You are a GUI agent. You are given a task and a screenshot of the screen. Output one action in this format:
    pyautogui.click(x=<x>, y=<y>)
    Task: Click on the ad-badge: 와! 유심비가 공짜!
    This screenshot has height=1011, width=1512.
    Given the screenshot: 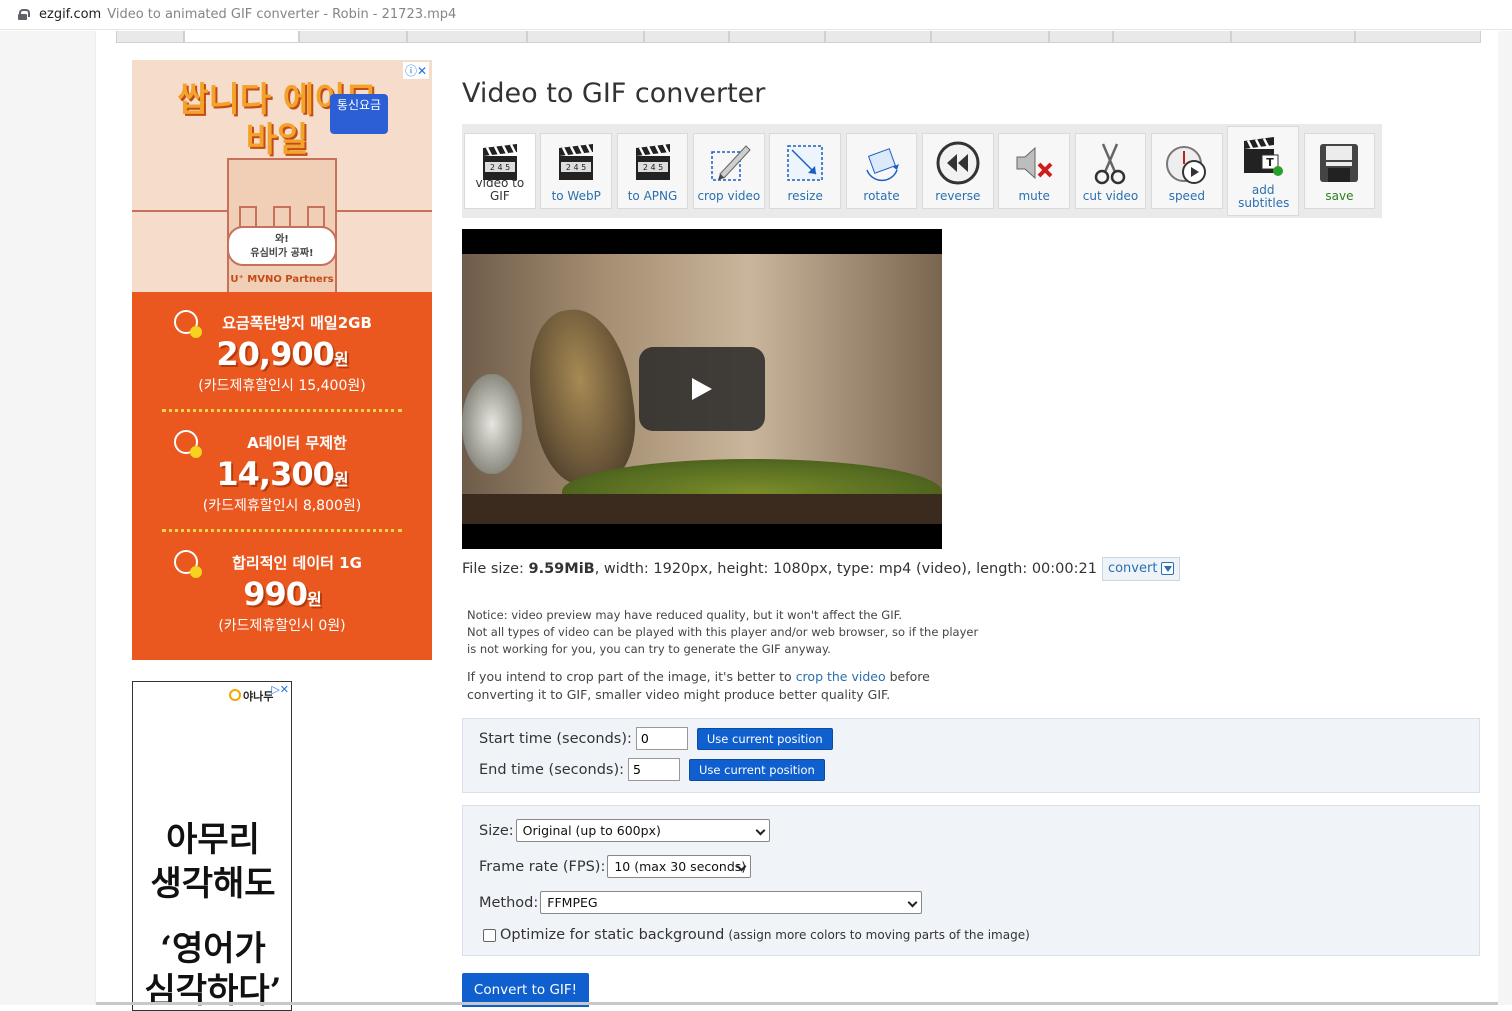 What is the action you would take?
    pyautogui.click(x=282, y=246)
    